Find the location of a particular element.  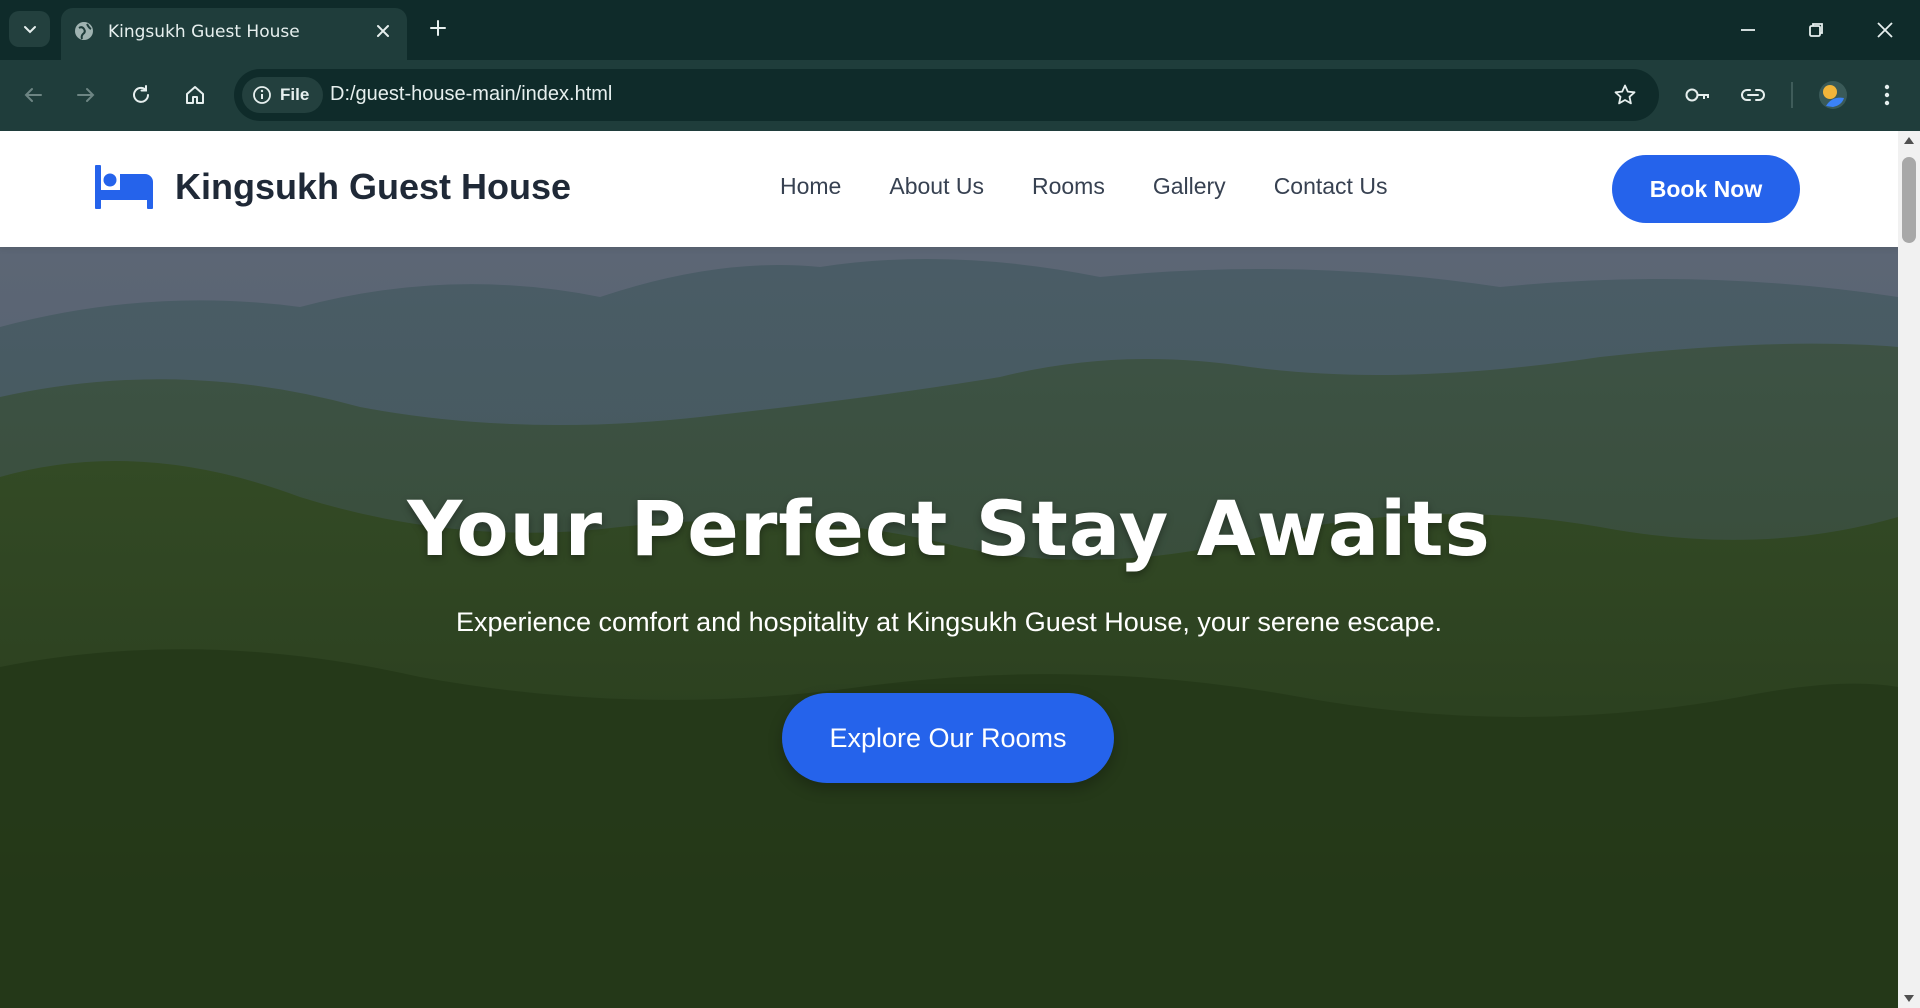

main-nav: Home About Us Rooms Gallery Contact Us is located at coordinates (1083, 186).